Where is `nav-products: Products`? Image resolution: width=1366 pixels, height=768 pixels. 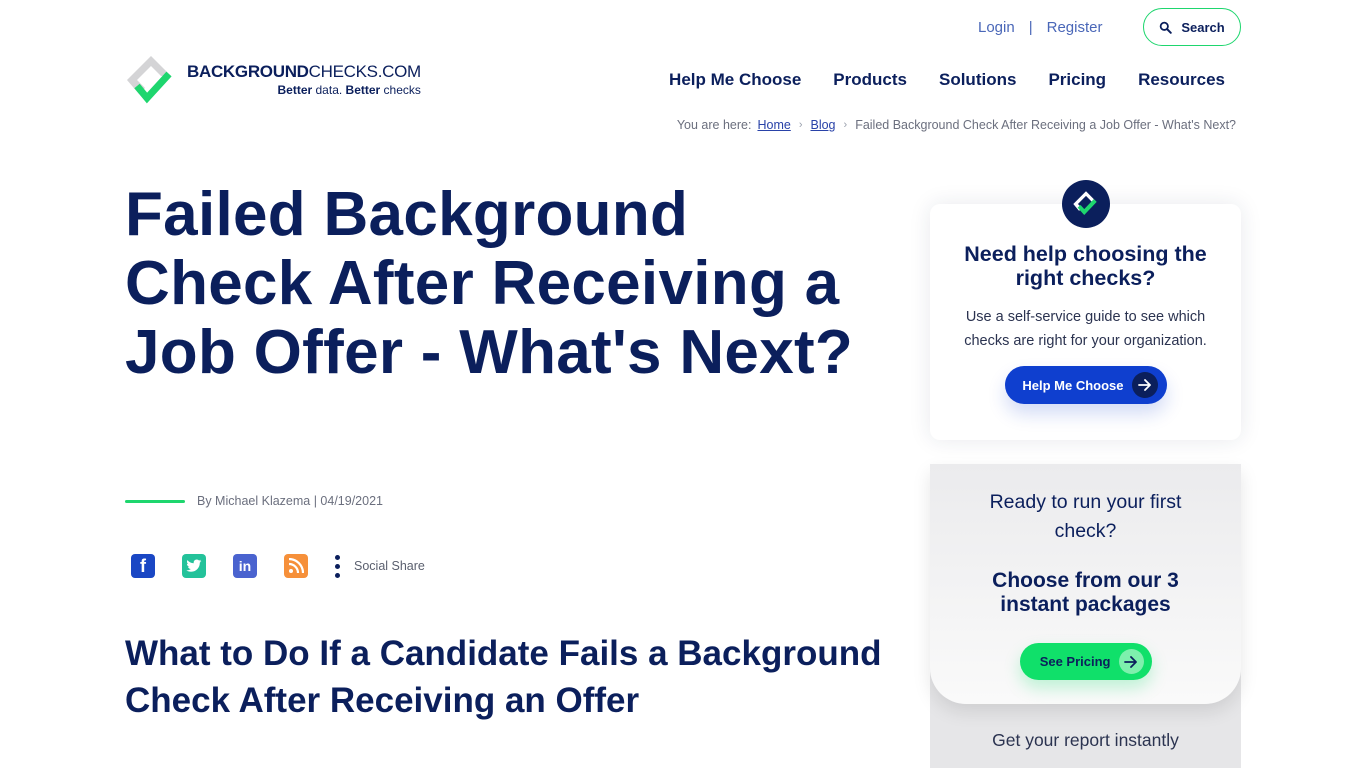 nav-products: Products is located at coordinates (870, 80).